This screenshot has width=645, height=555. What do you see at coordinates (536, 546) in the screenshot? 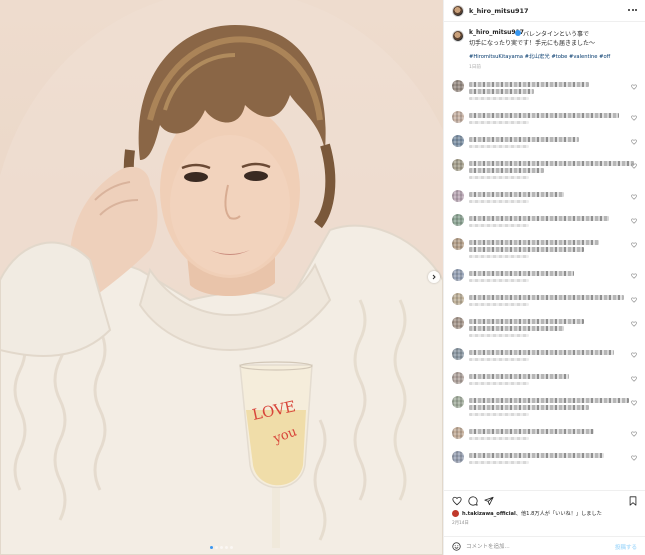
I see `comment-input` at bounding box center [536, 546].